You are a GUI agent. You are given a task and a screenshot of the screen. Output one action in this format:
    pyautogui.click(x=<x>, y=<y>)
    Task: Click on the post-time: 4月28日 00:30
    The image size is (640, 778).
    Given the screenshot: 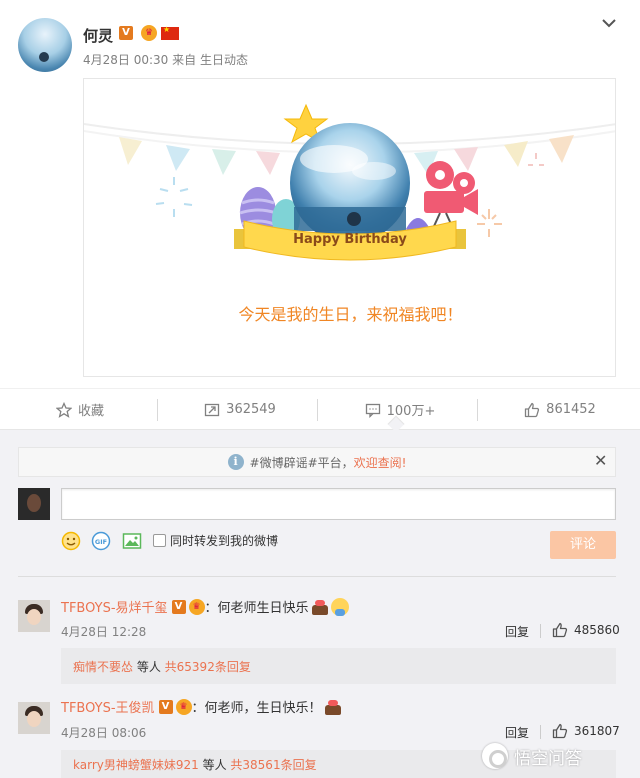 What is the action you would take?
    pyautogui.click(x=125, y=60)
    